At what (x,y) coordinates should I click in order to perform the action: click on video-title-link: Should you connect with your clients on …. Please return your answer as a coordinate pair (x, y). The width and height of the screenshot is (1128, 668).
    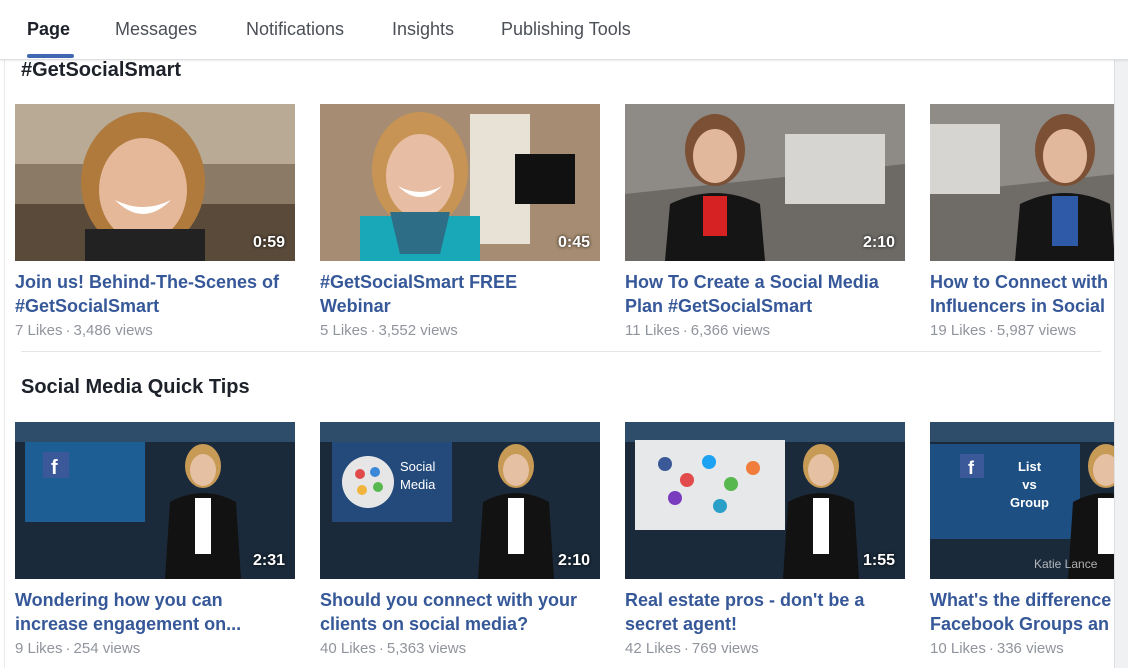
    Looking at the image, I should click on (460, 612).